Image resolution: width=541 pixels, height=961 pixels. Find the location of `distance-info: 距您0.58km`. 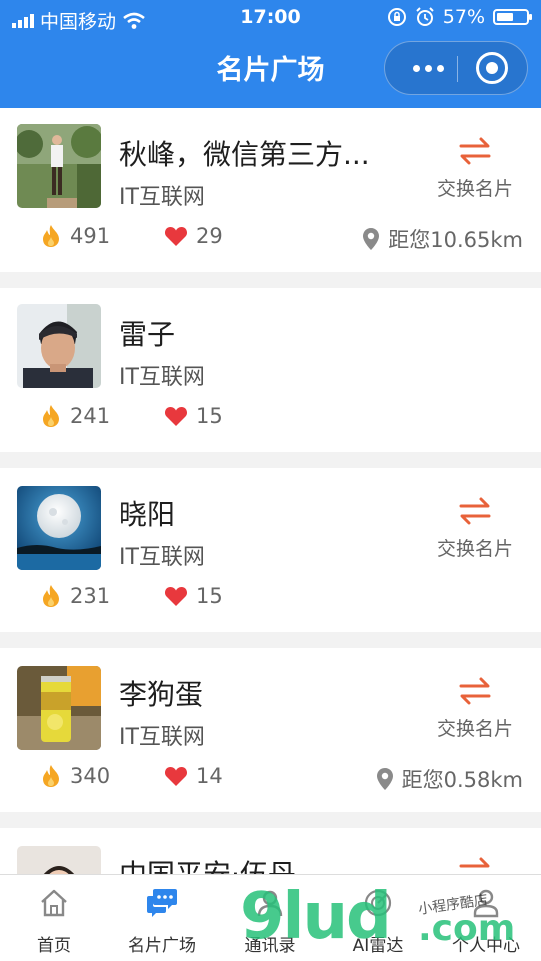

distance-info: 距您0.58km is located at coordinates (449, 779).